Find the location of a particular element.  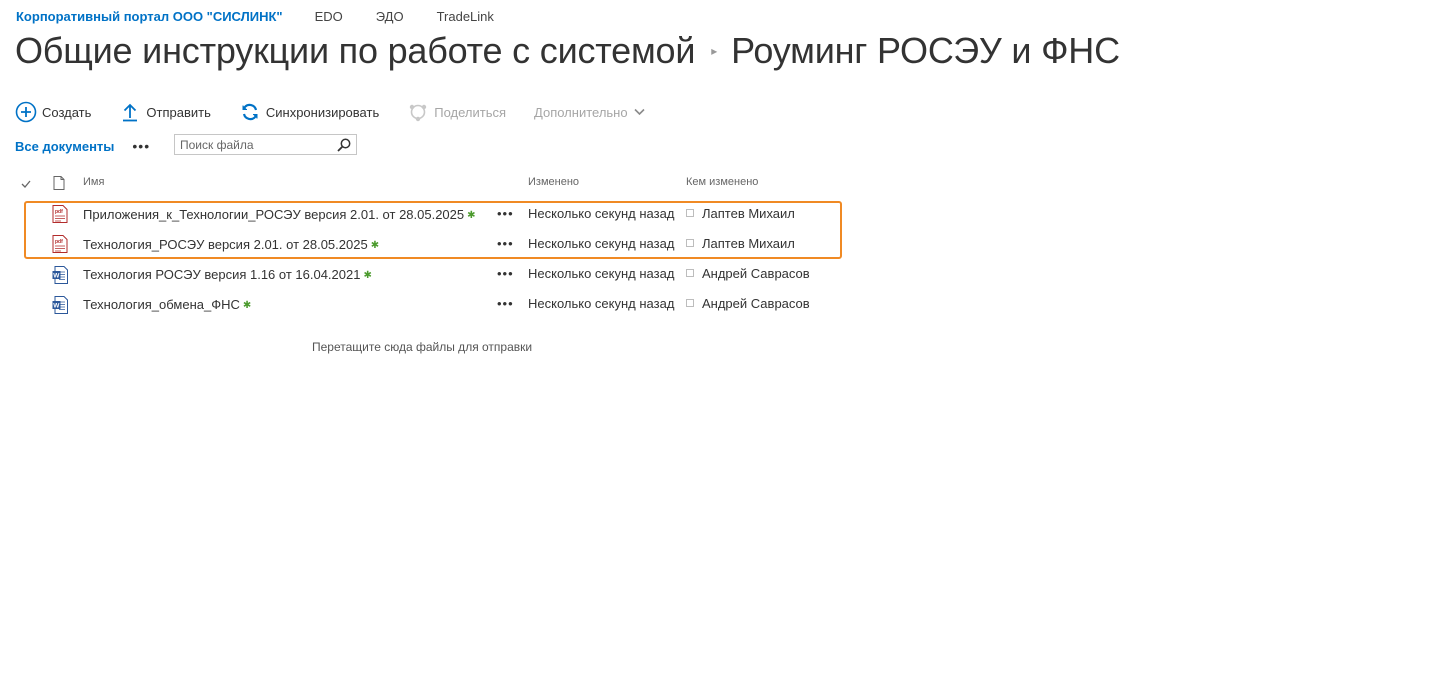

search-box is located at coordinates (265, 144).